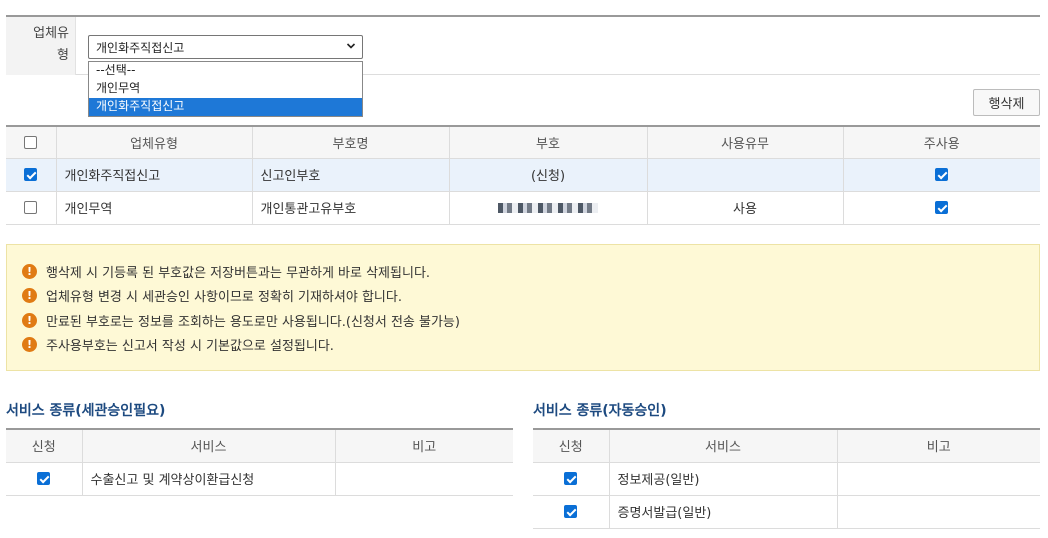 This screenshot has width=1048, height=538. I want to click on company-type-select: 개인화주직접신고, so click(225, 47).